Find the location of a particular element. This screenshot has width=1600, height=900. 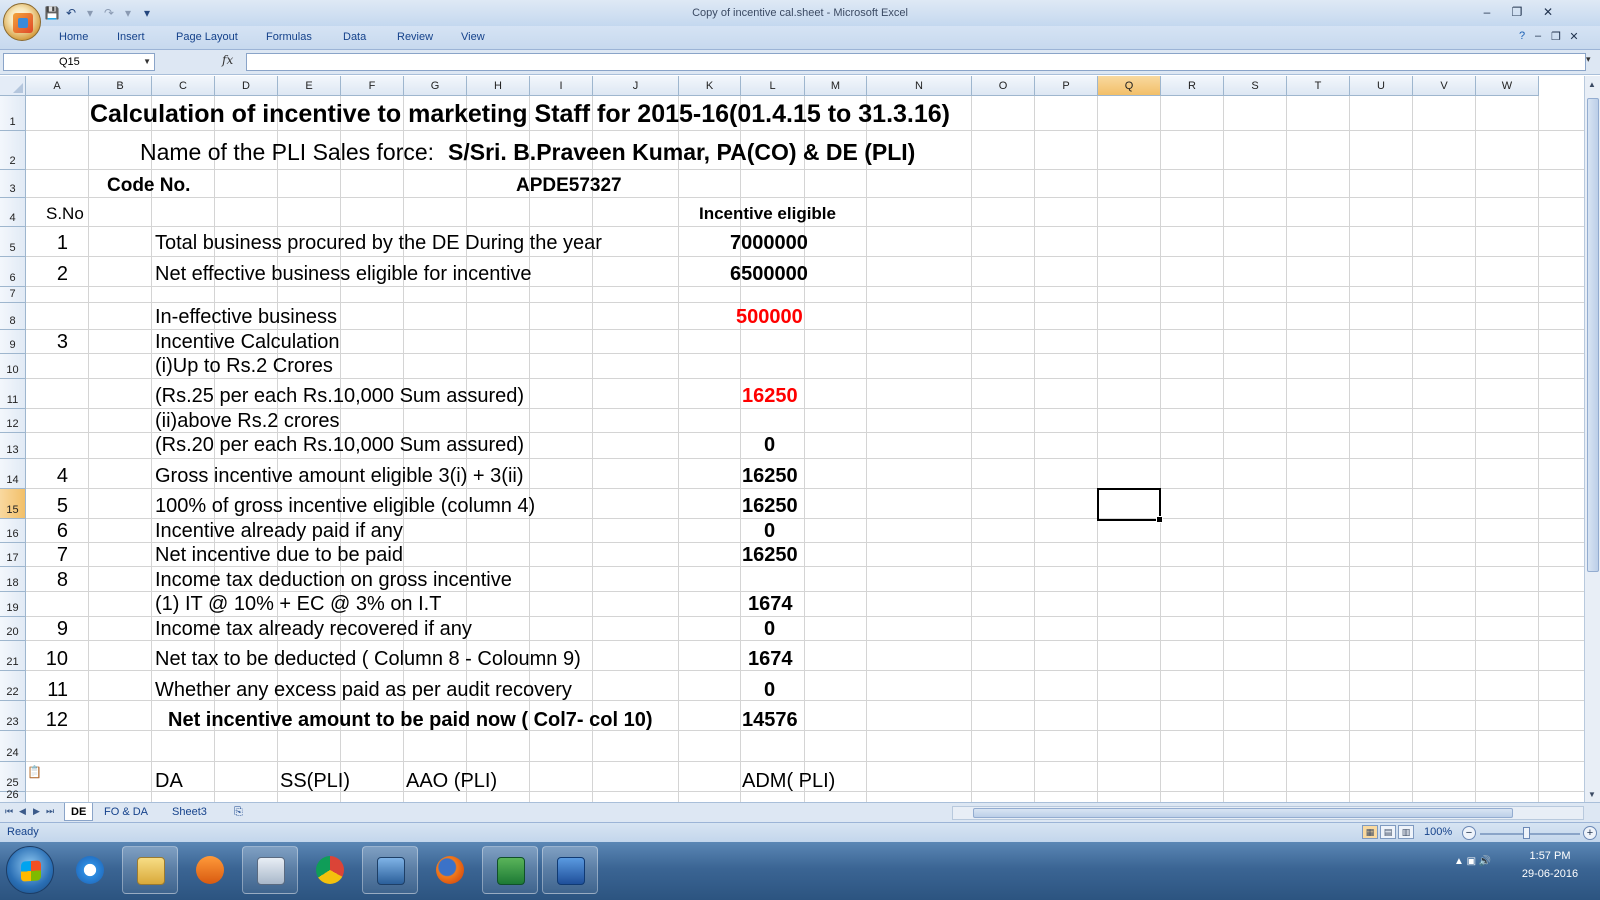

row-header-7: 7 is located at coordinates (13, 295).